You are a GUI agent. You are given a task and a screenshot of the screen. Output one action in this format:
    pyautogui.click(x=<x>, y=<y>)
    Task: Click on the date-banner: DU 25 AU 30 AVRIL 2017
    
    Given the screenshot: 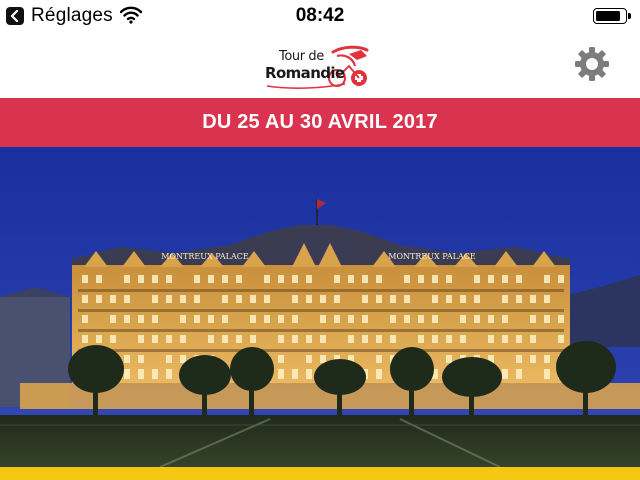 What is the action you would take?
    pyautogui.click(x=320, y=122)
    